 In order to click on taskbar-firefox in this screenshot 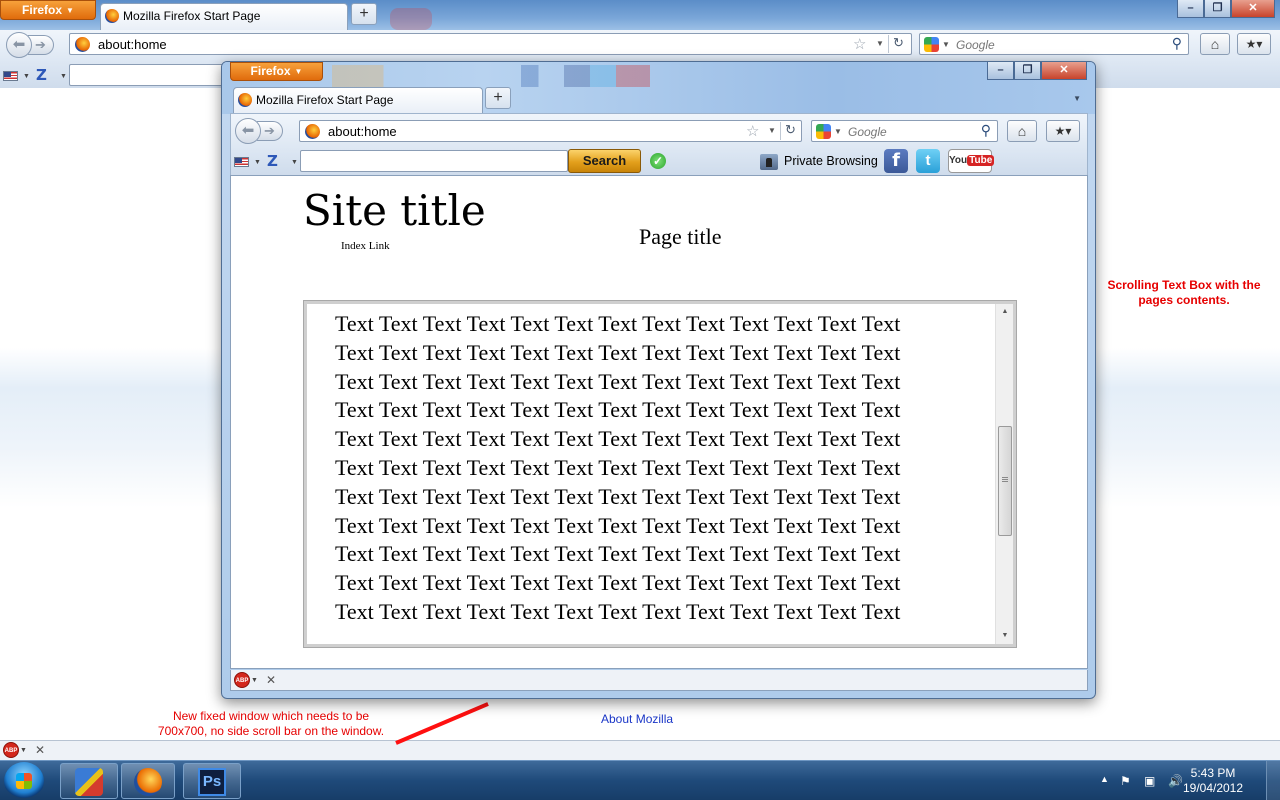, I will do `click(148, 781)`.